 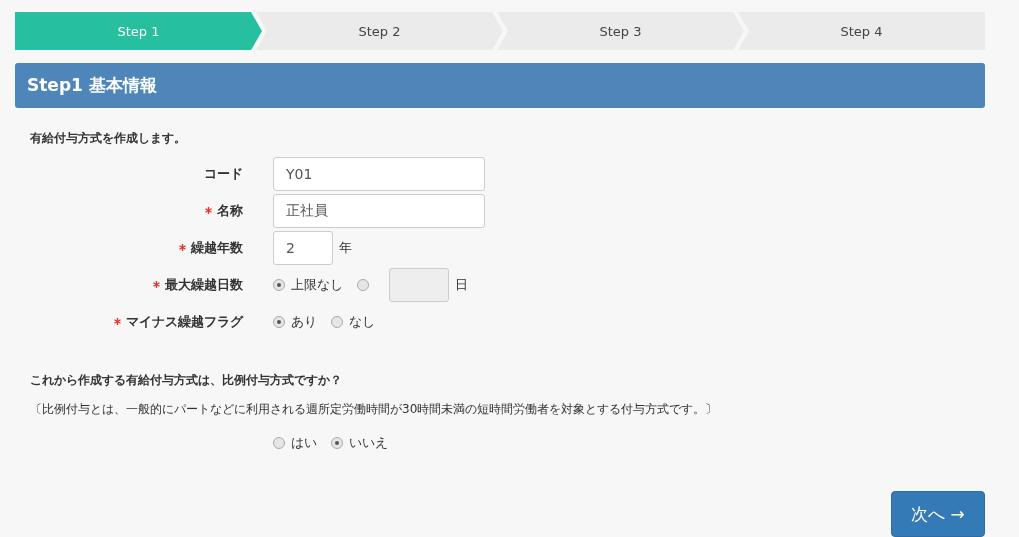 I want to click on next-button: 次へ →, so click(x=938, y=514).